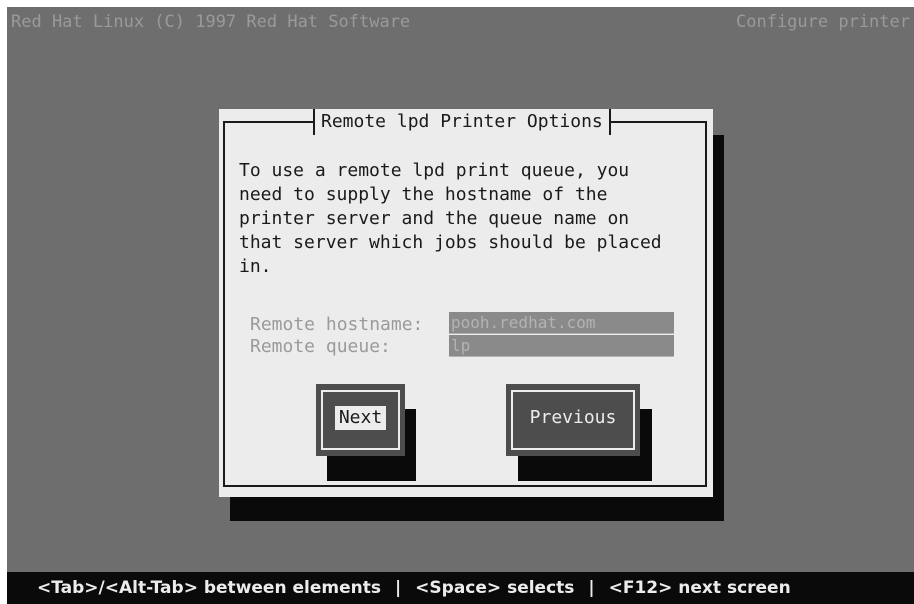 This screenshot has width=914, height=604. I want to click on description-line: need to supply the hostname of the, so click(423, 194).